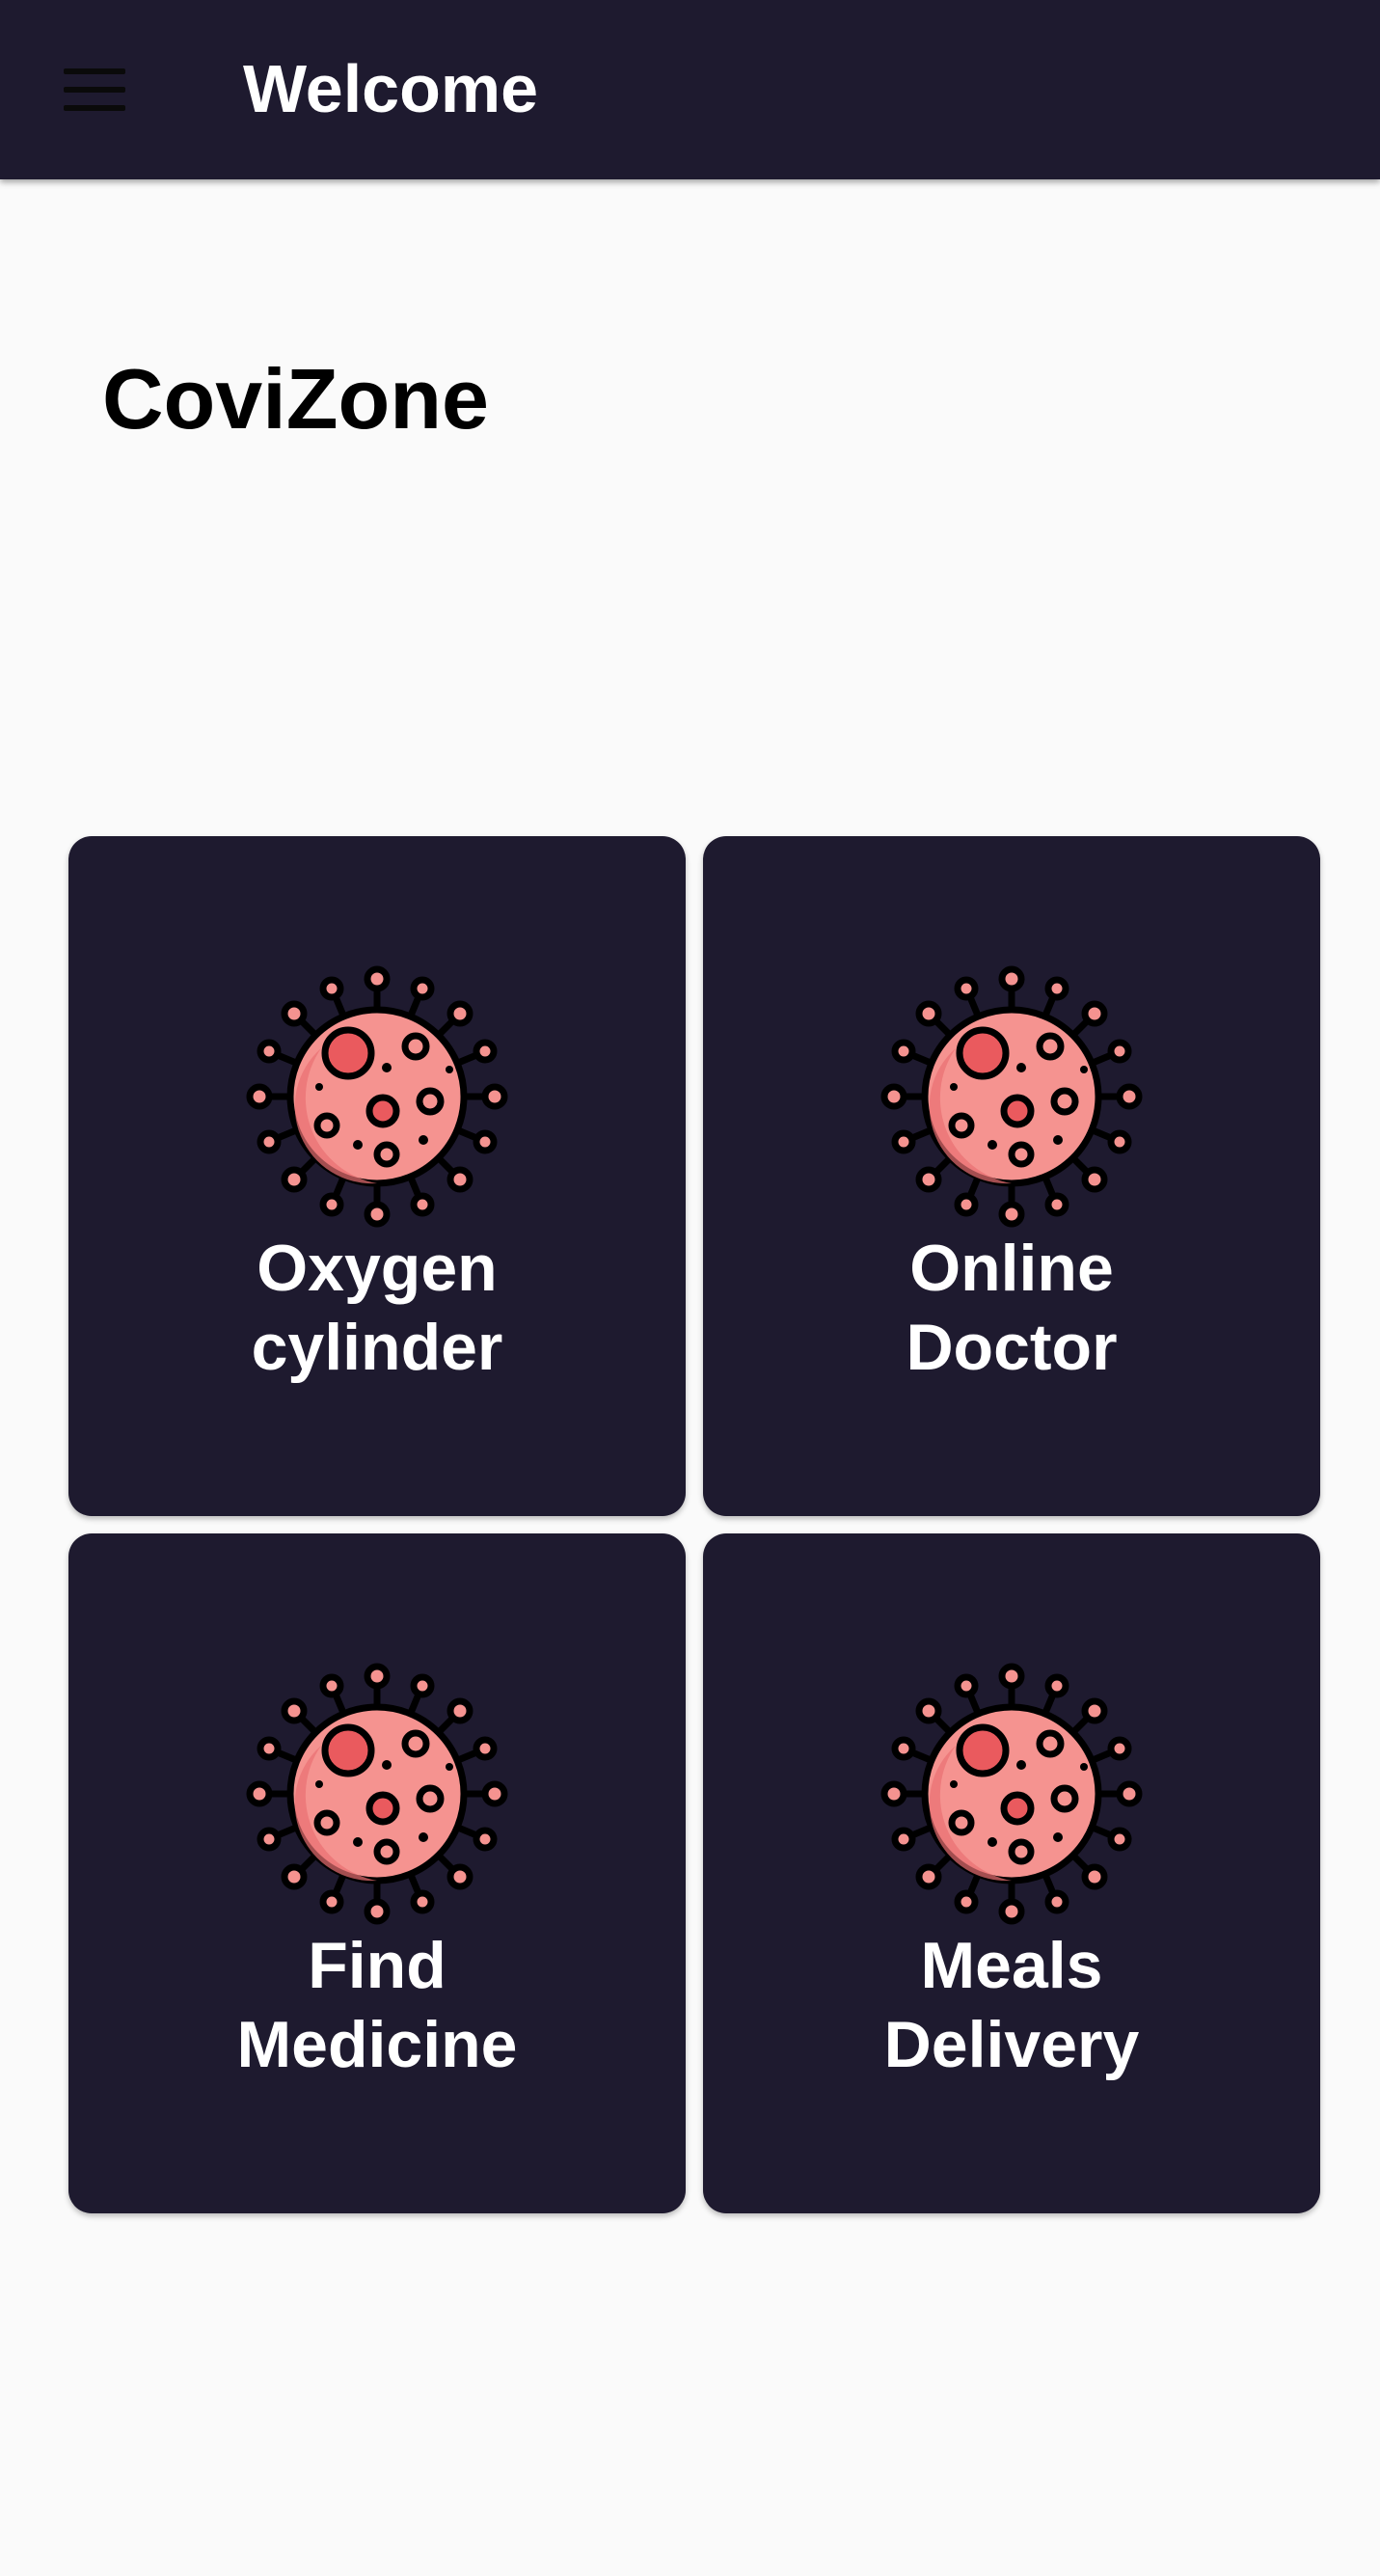 The height and width of the screenshot is (2576, 1380). Describe the element at coordinates (1011, 2005) in the screenshot. I see `tile-label: Meals Delivery` at that location.